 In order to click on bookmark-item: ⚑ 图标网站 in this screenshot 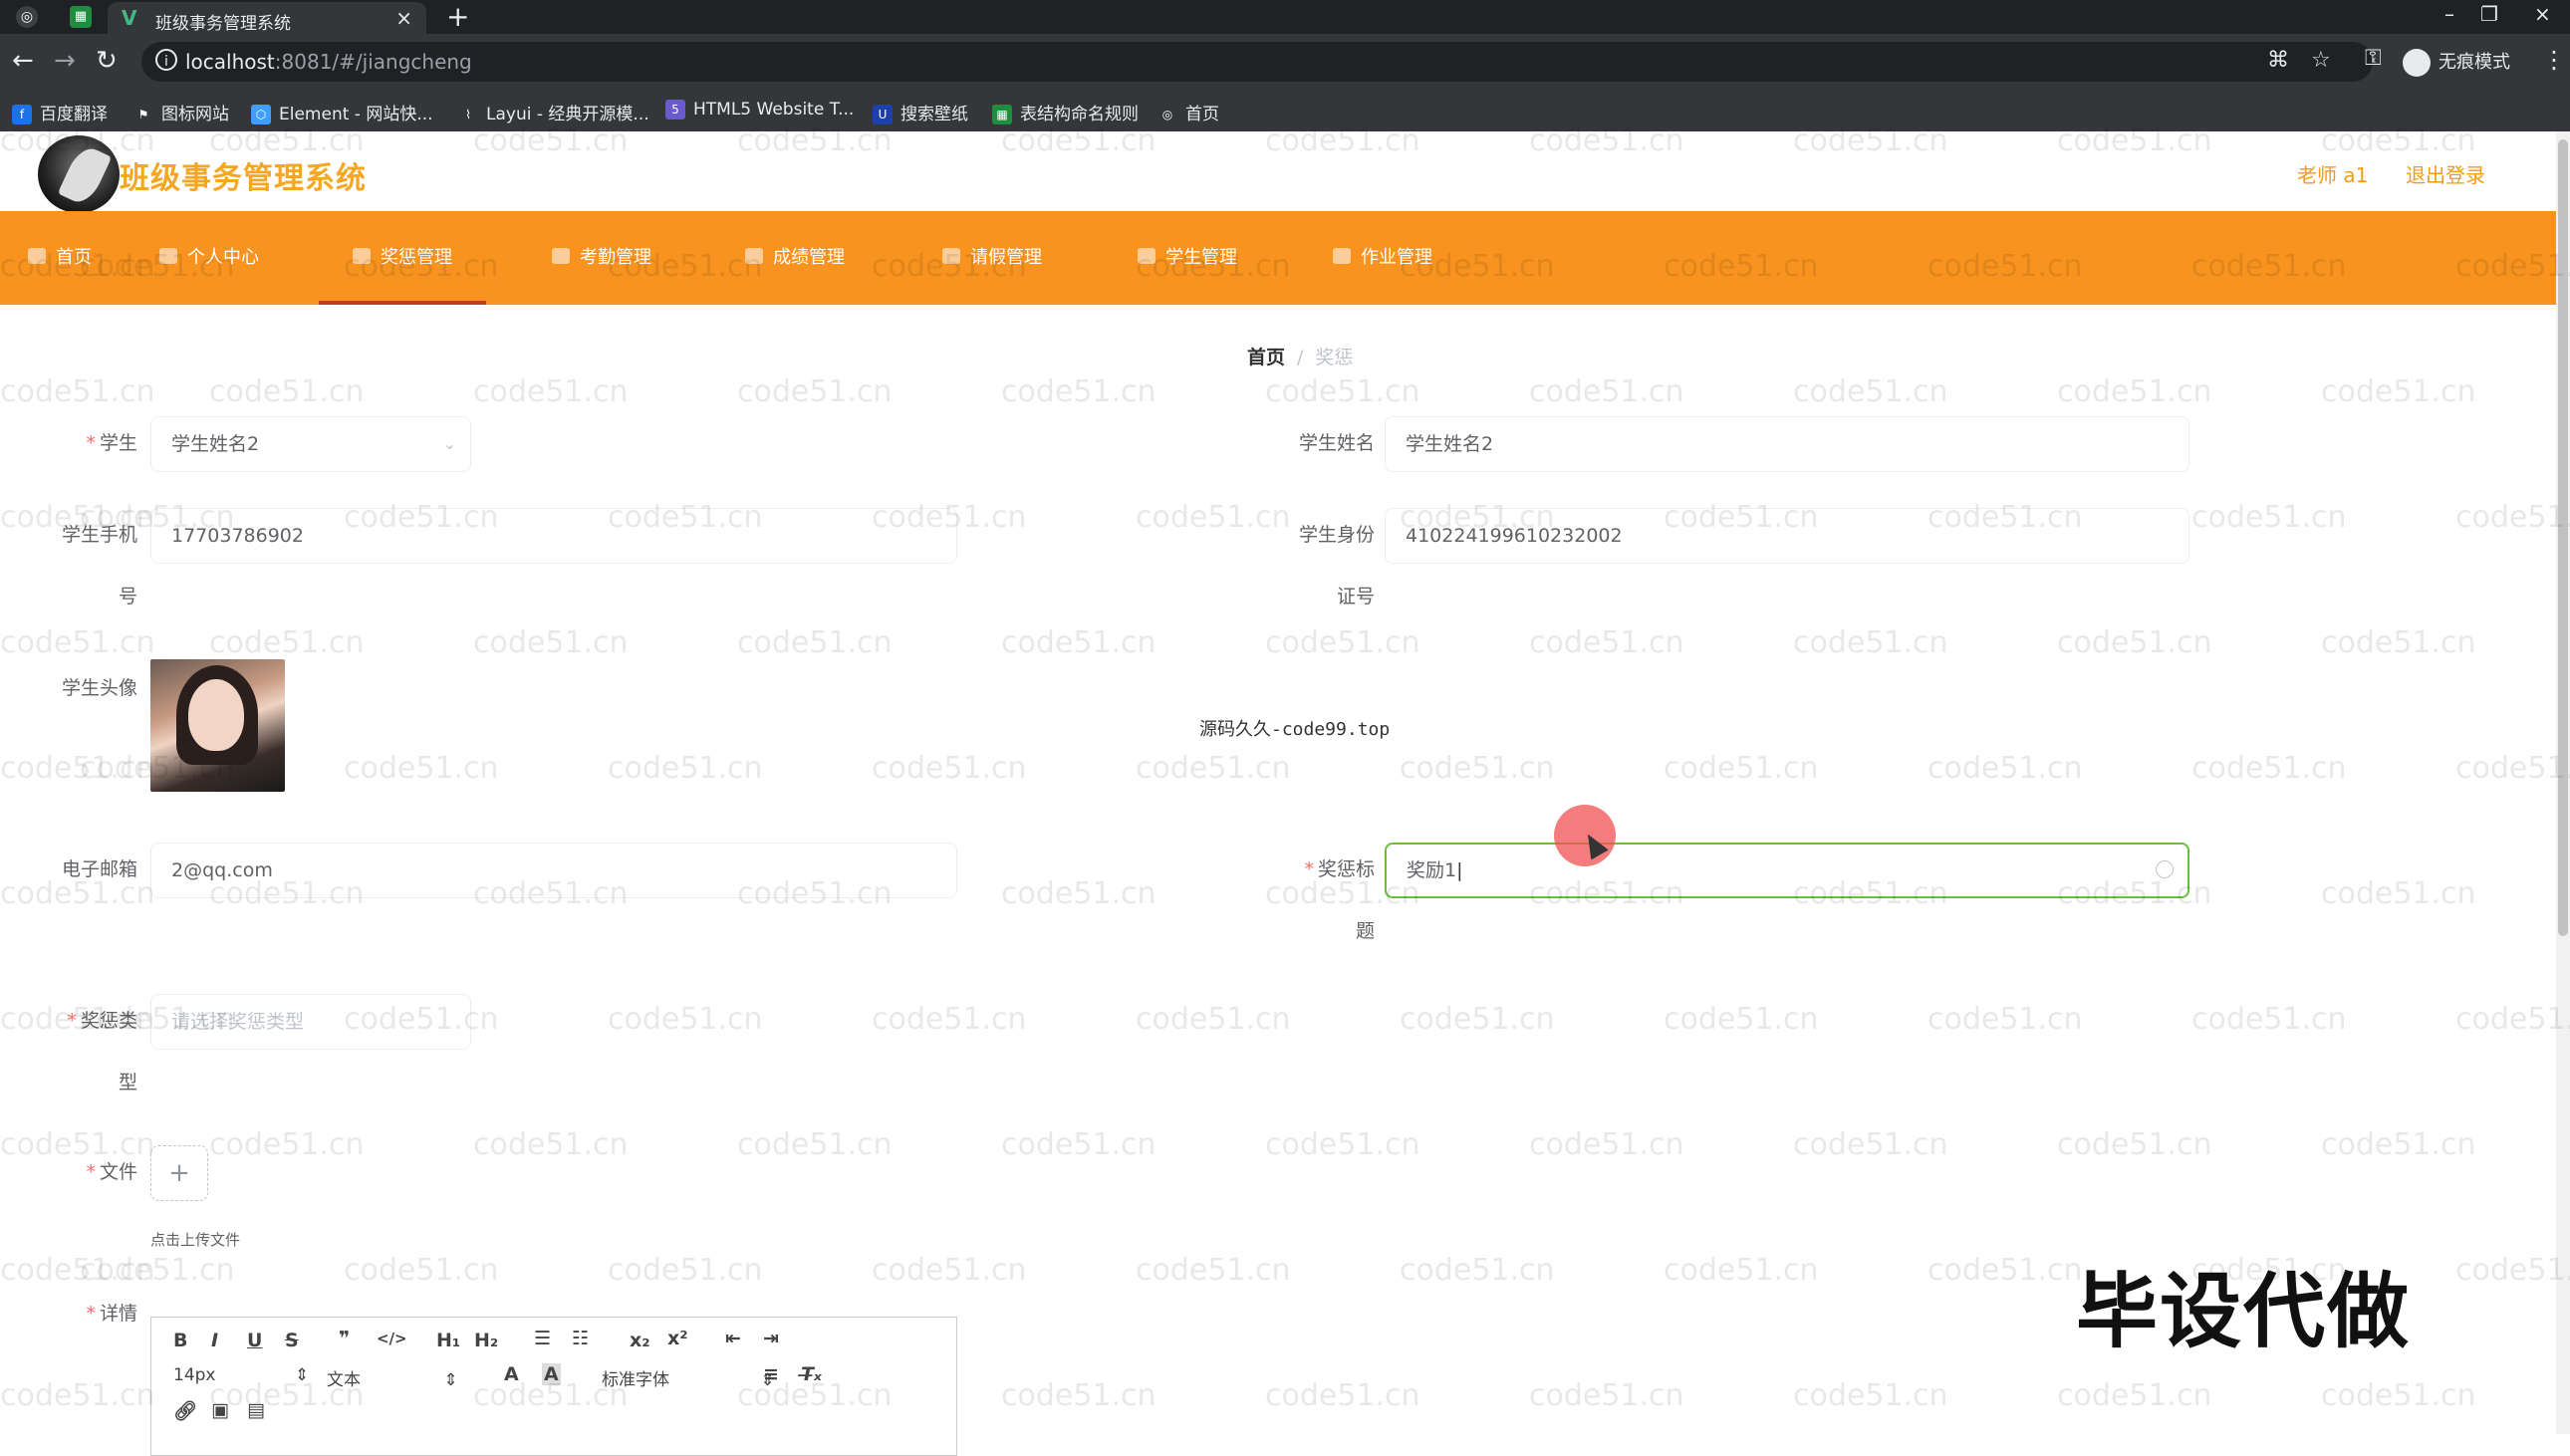, I will do `click(181, 112)`.